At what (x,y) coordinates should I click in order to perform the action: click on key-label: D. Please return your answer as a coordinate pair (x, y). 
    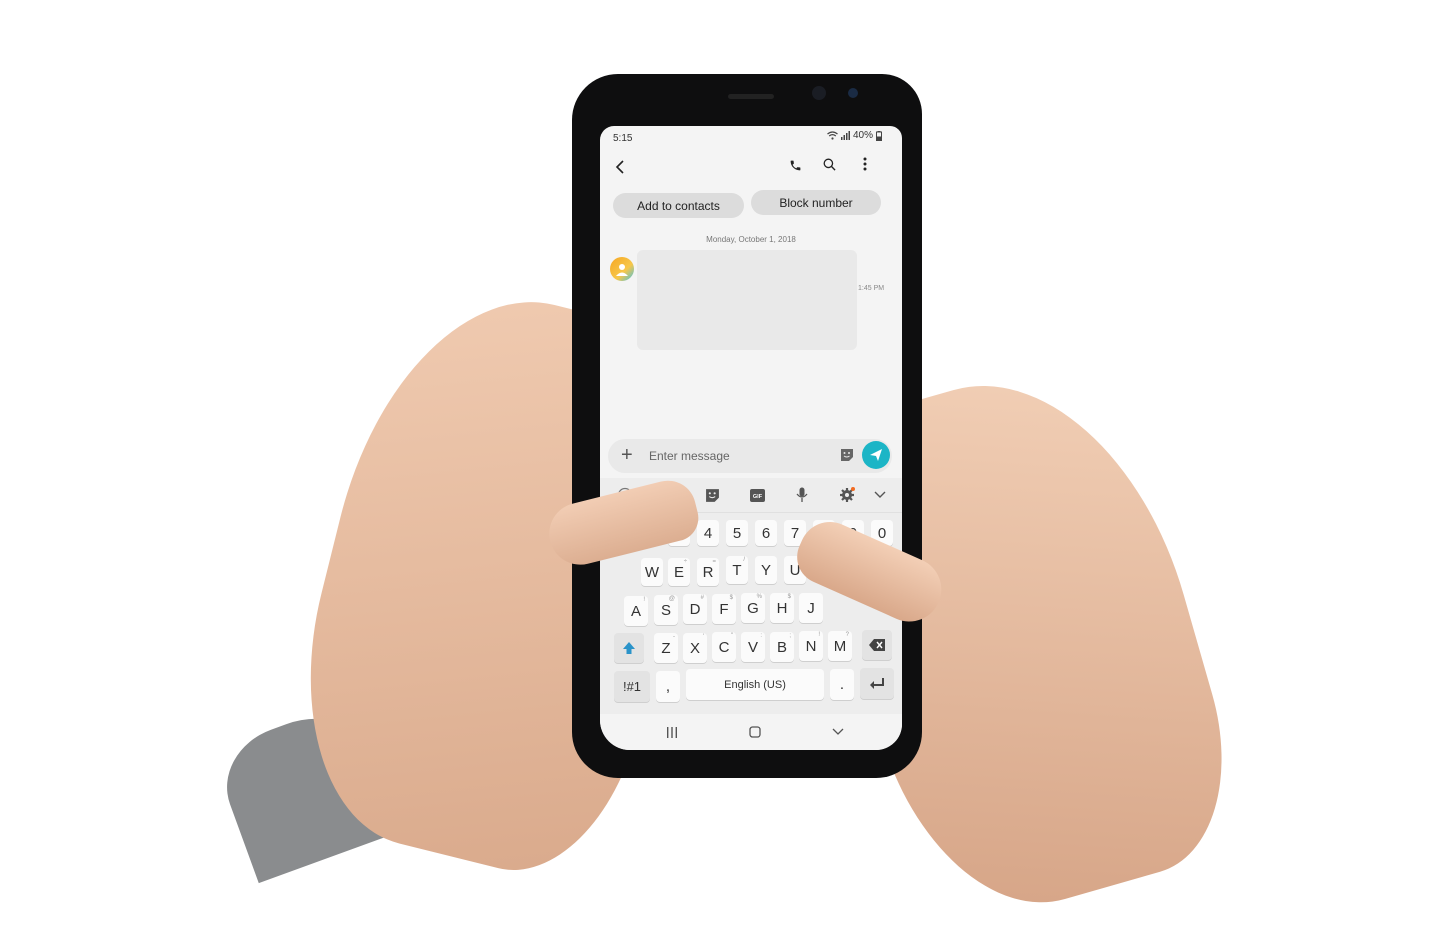
    Looking at the image, I should click on (695, 609).